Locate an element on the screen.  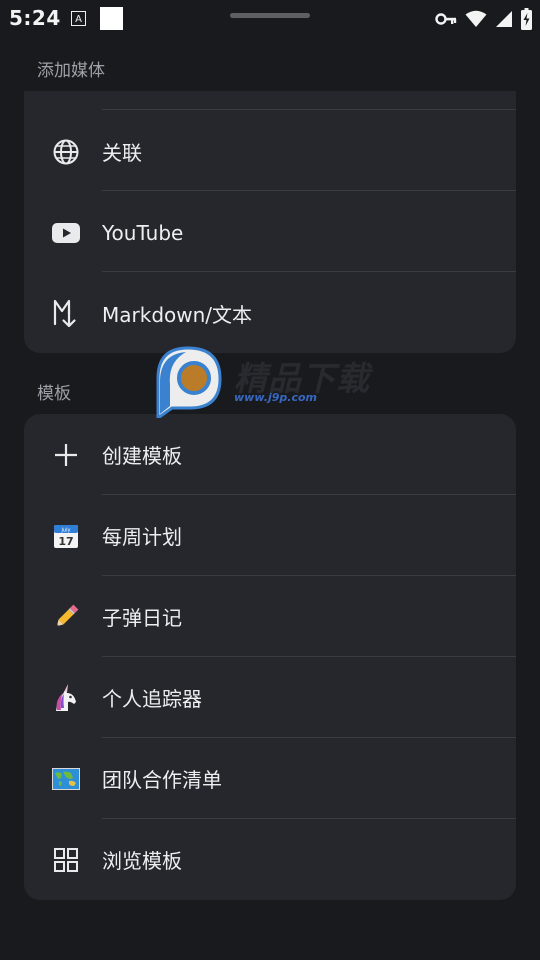
svg-text: 17 is located at coordinates (65, 541).